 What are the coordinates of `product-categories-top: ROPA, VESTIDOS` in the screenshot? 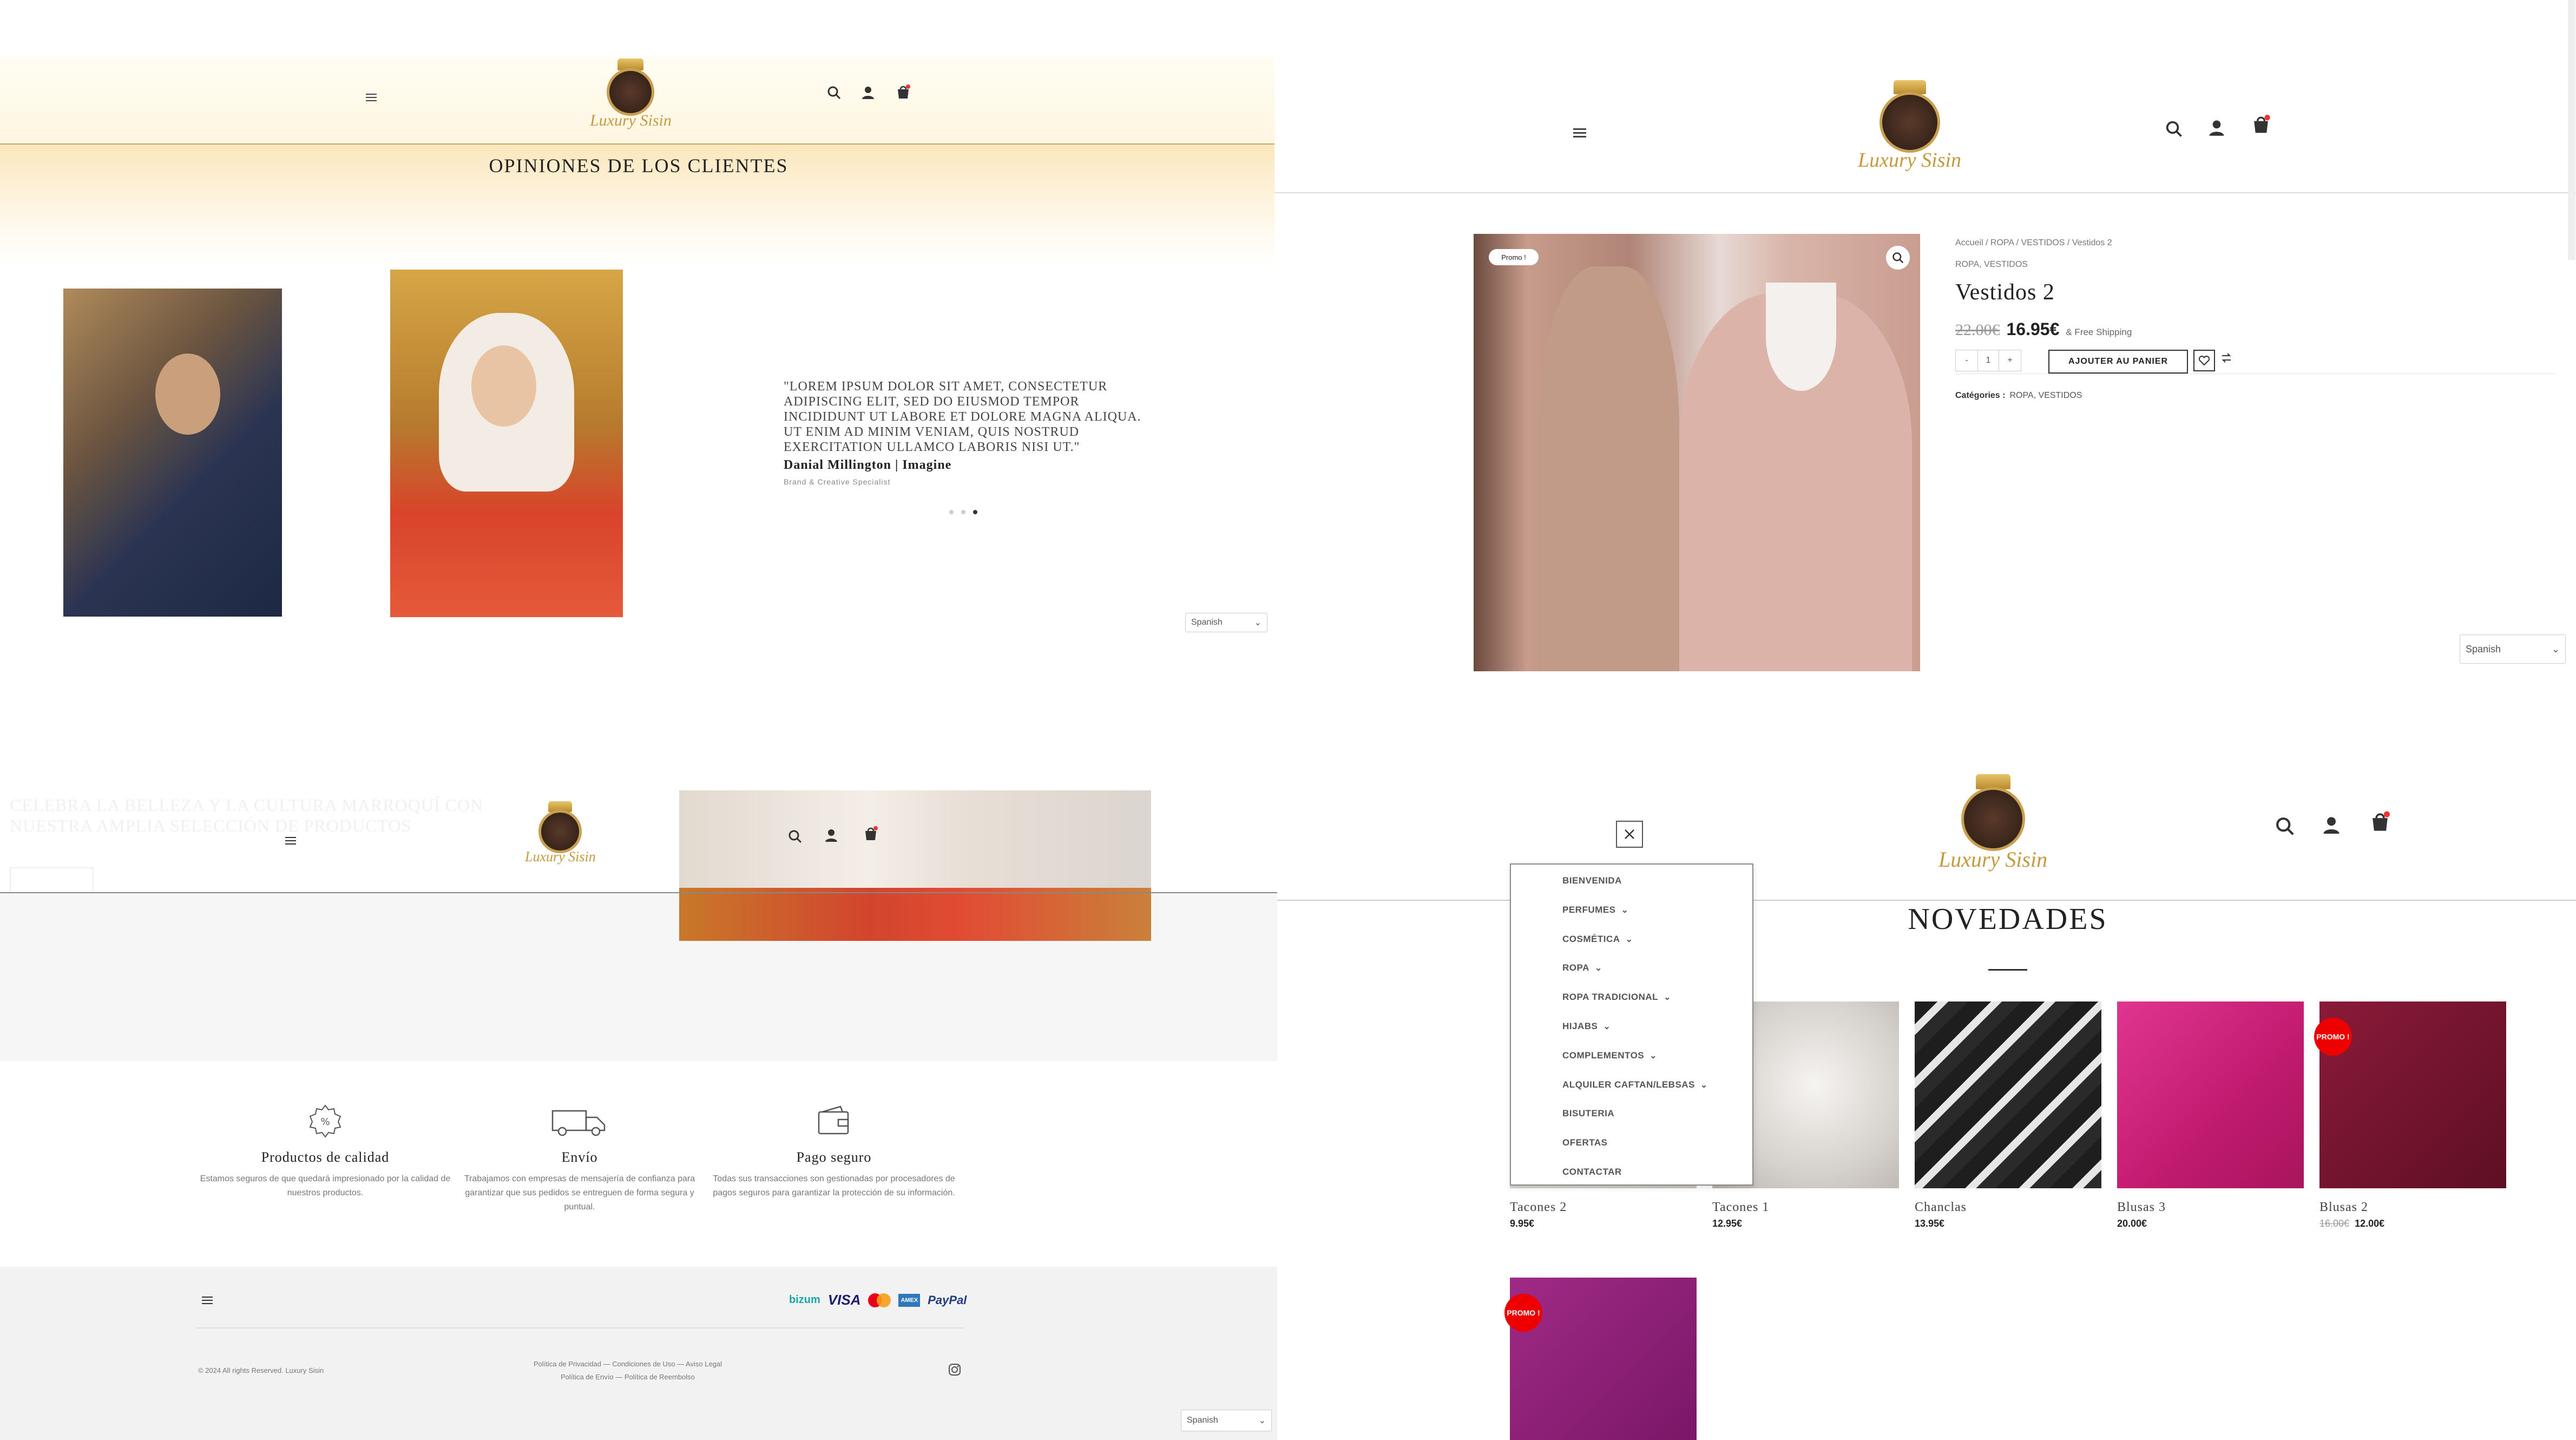 It's located at (1991, 265).